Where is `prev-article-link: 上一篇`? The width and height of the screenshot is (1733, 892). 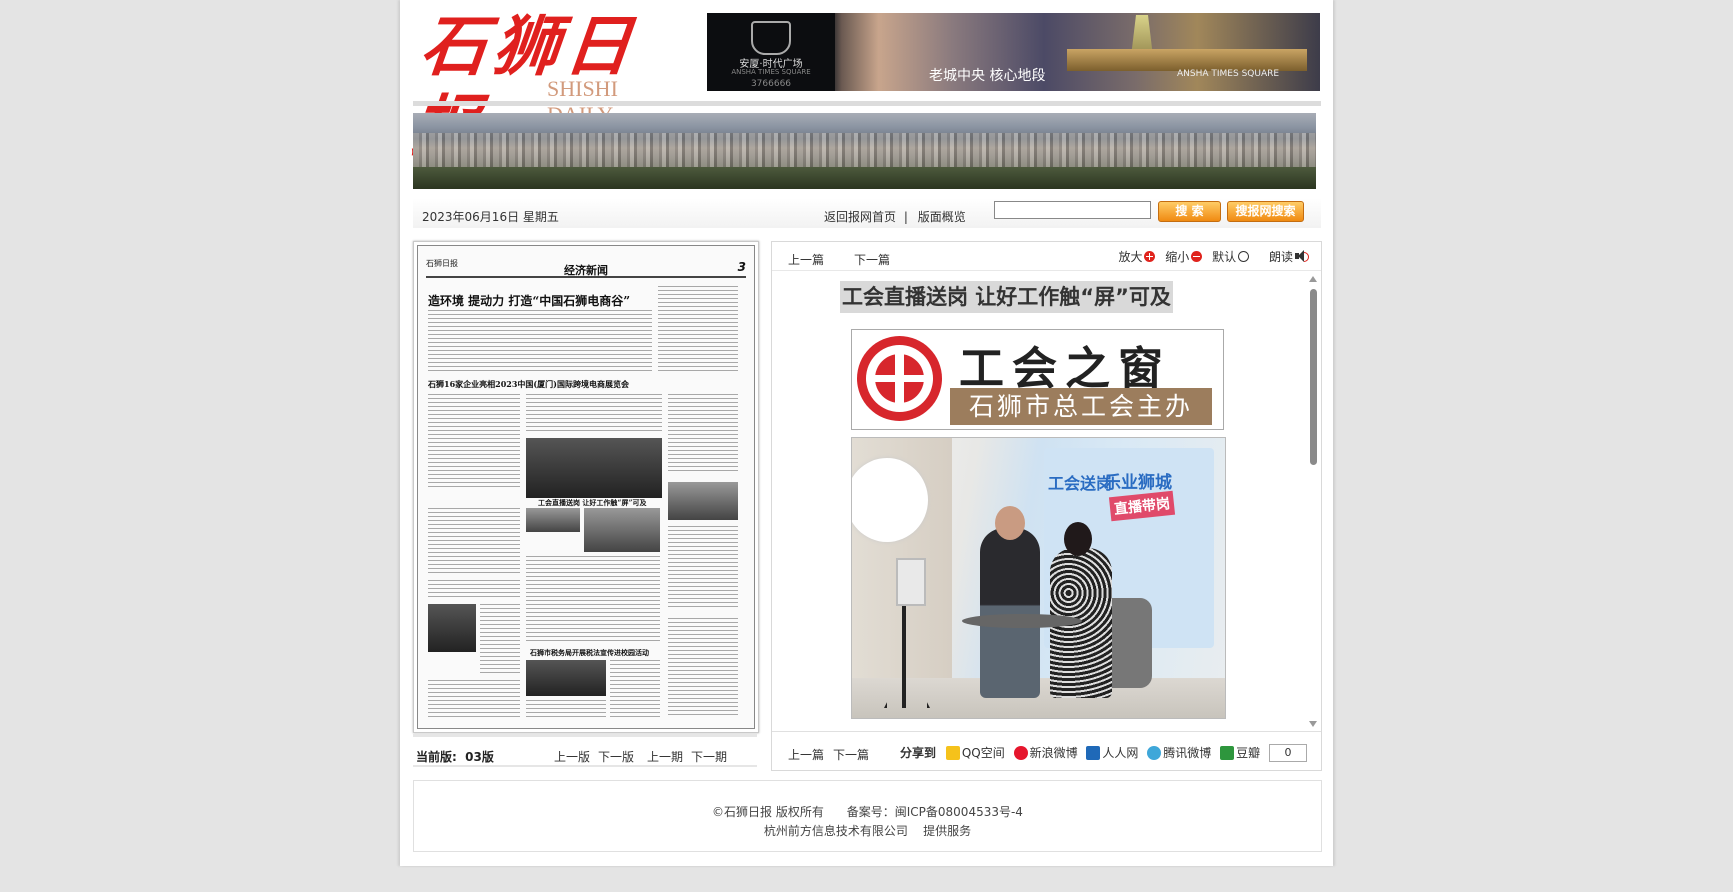 prev-article-link: 上一篇 is located at coordinates (806, 259).